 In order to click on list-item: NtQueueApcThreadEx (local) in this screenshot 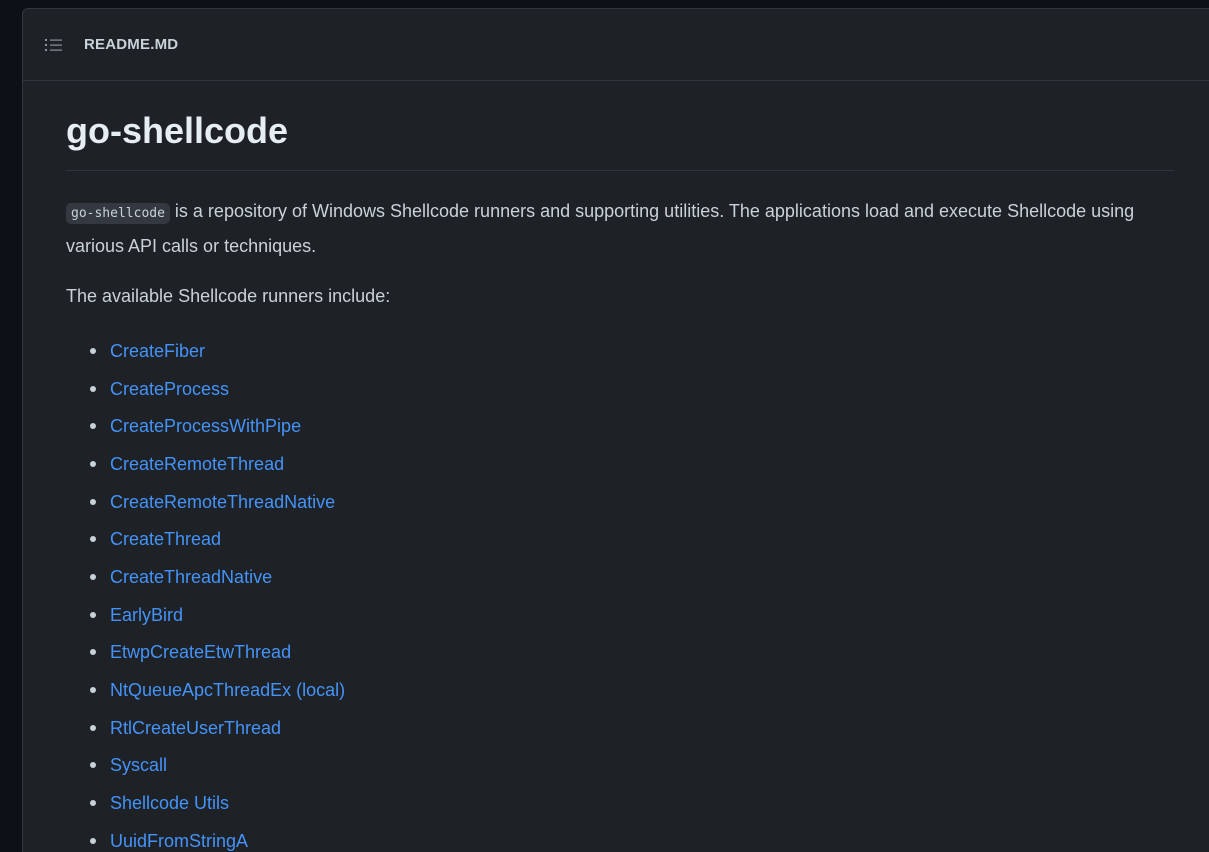, I will do `click(637, 690)`.